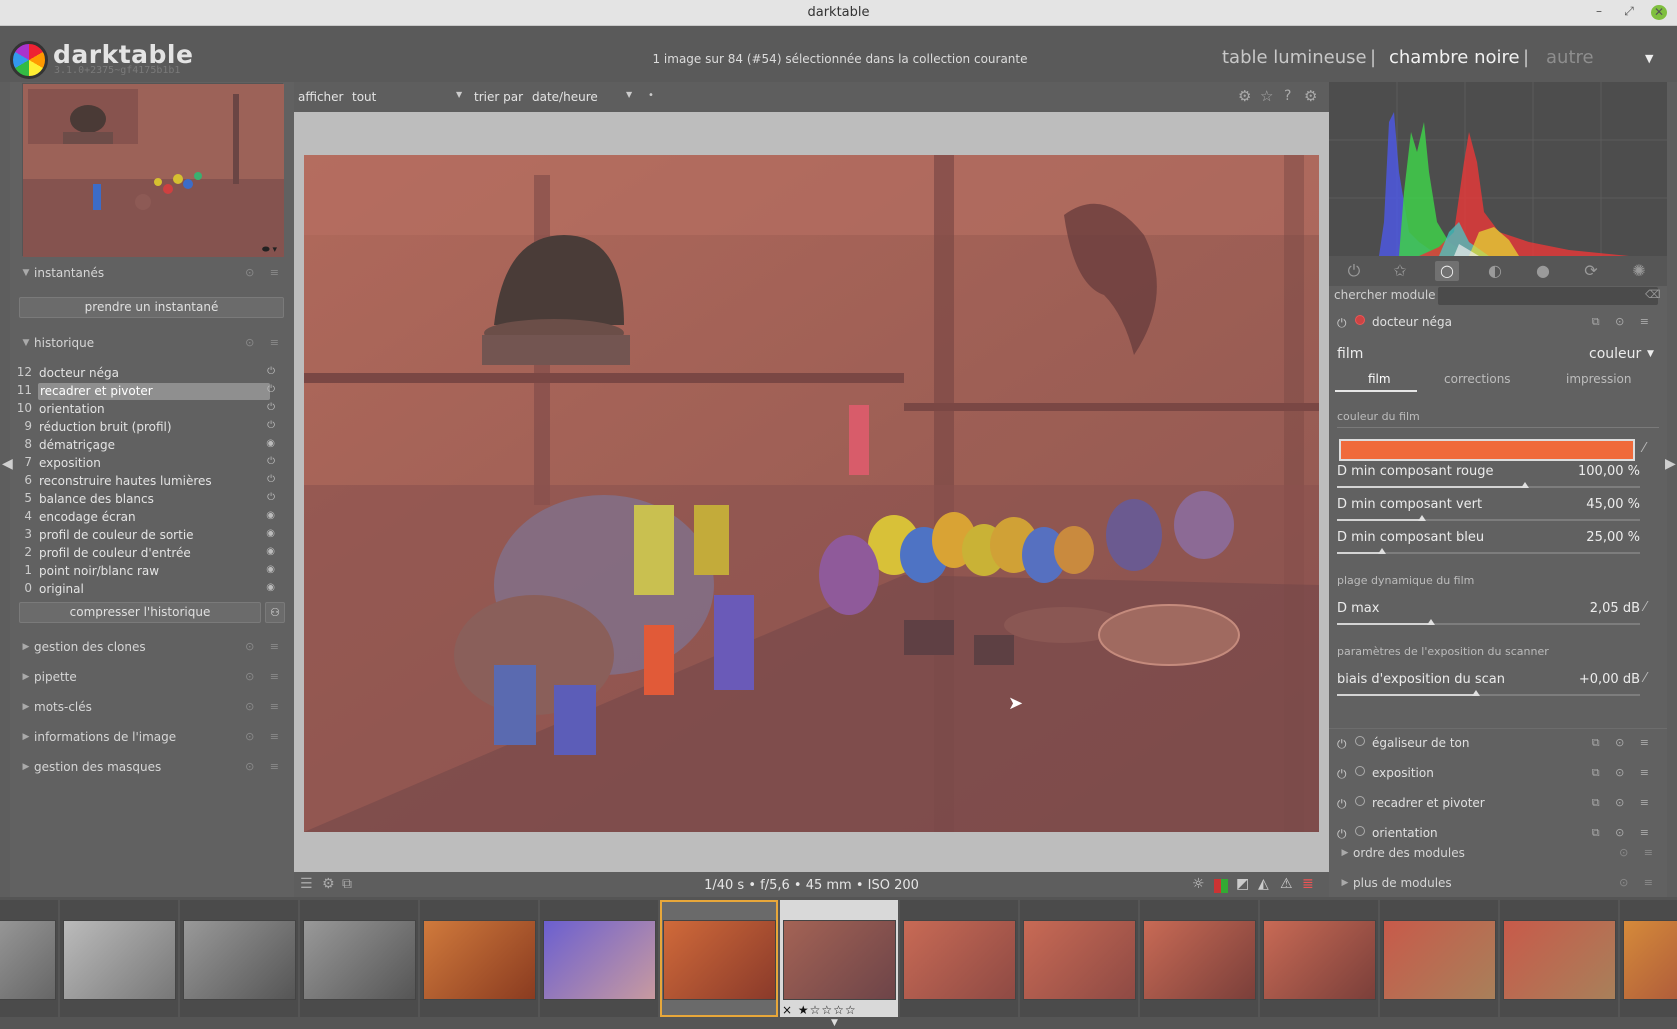 This screenshot has width=1677, height=1029. I want to click on minimize-icon: –, so click(1599, 11).